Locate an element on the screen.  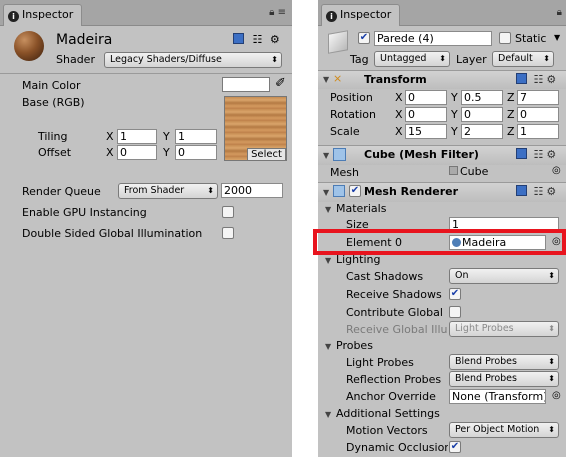
layer-dropdown: Default ⬍ is located at coordinates (523, 59).